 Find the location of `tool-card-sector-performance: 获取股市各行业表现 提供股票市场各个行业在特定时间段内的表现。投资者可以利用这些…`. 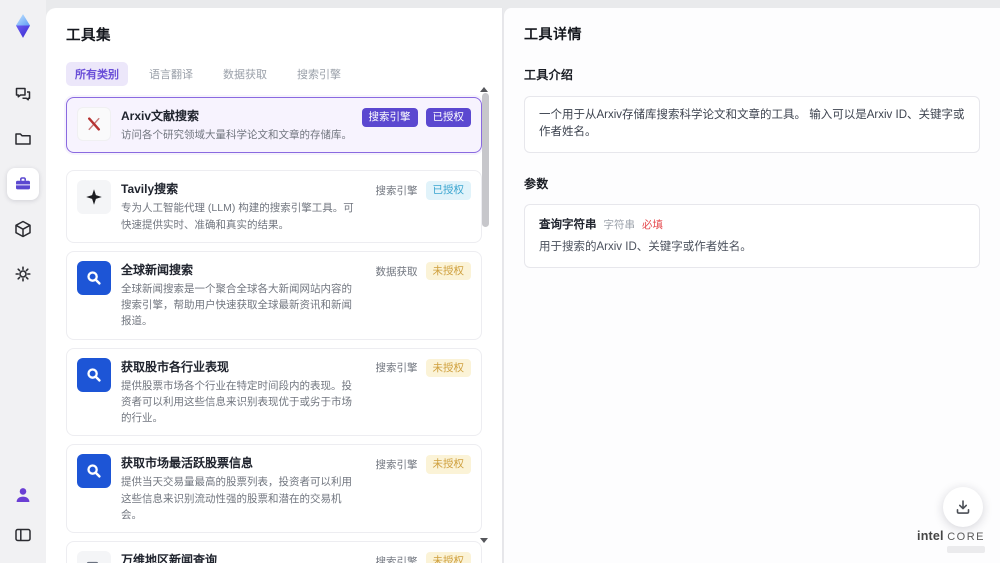

tool-card-sector-performance: 获取股市各行业表现 提供股票市场各个行业在特定时间段内的表现。投资者可以利用这些… is located at coordinates (274, 392).